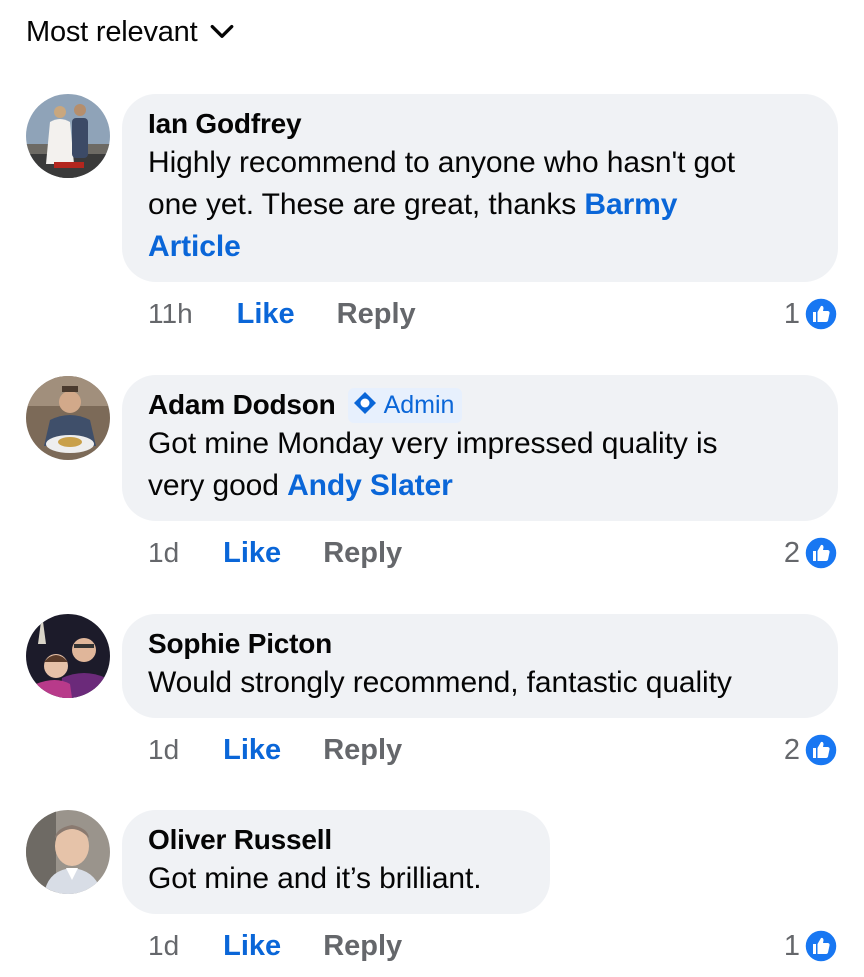 The height and width of the screenshot is (977, 864). Describe the element at coordinates (222, 32) in the screenshot. I see `chevron-down-icon` at that location.